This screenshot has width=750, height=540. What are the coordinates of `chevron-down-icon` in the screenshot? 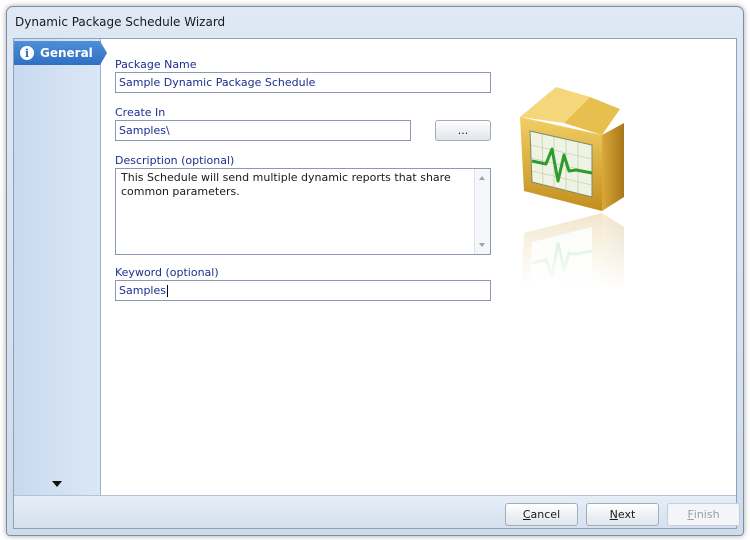 It's located at (57, 484).